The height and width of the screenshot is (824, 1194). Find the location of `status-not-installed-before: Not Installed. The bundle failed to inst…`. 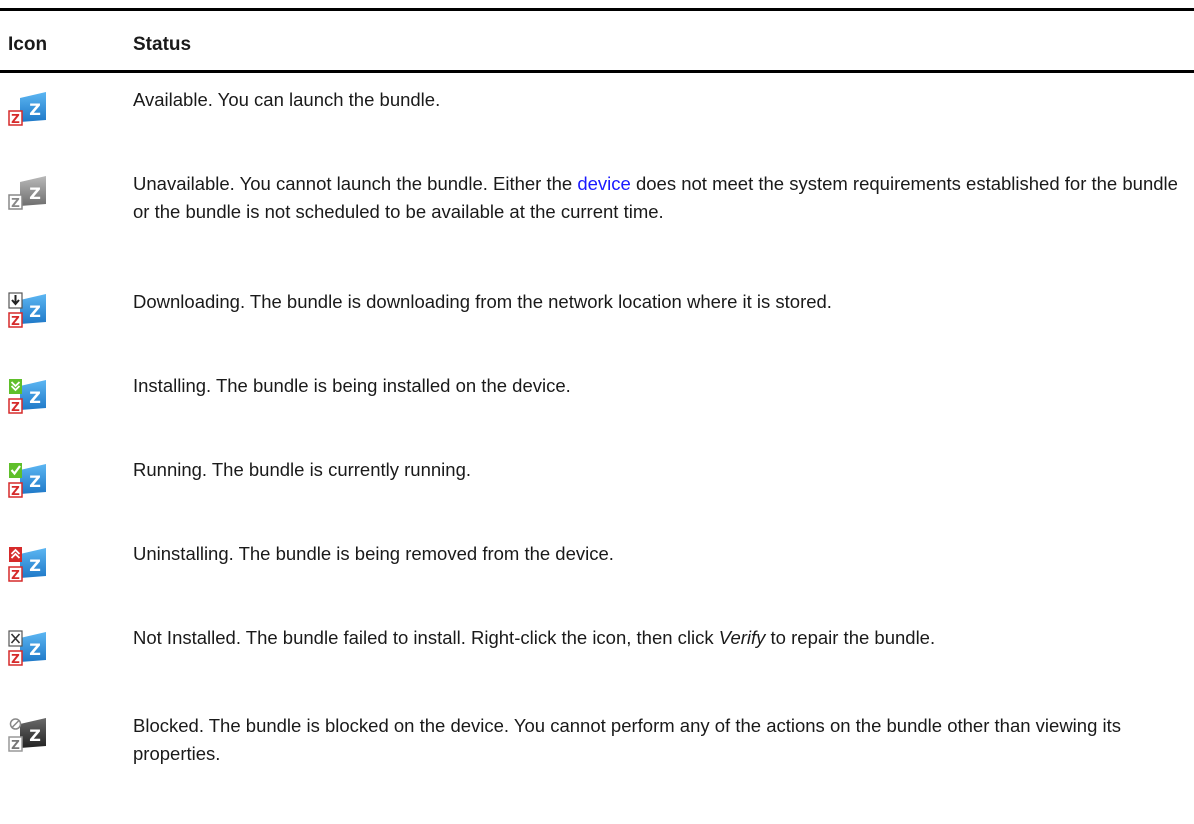

status-not-installed-before: Not Installed. The bundle failed to inst… is located at coordinates (426, 637).